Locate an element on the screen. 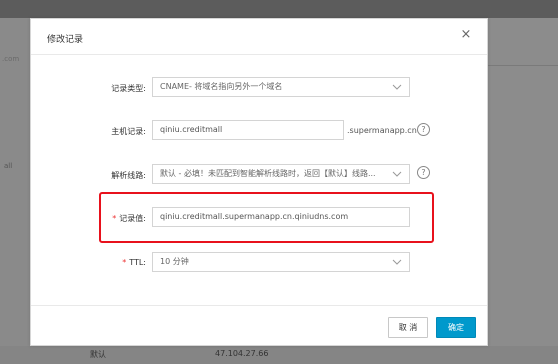 This screenshot has height=364, width=558. domain-suffix: .supermanapp.cn is located at coordinates (382, 130).